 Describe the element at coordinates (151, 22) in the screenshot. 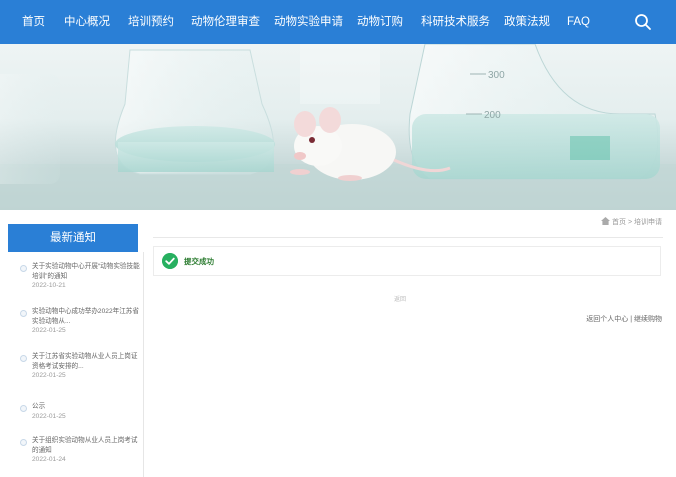

I see `nav-item-training-booking: 培训预约` at that location.